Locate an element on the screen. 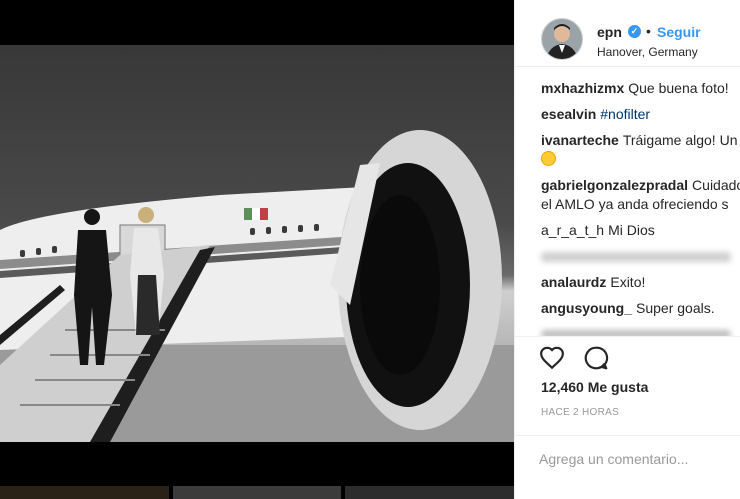  likes-count: 12,460 Me gusta is located at coordinates (594, 387).